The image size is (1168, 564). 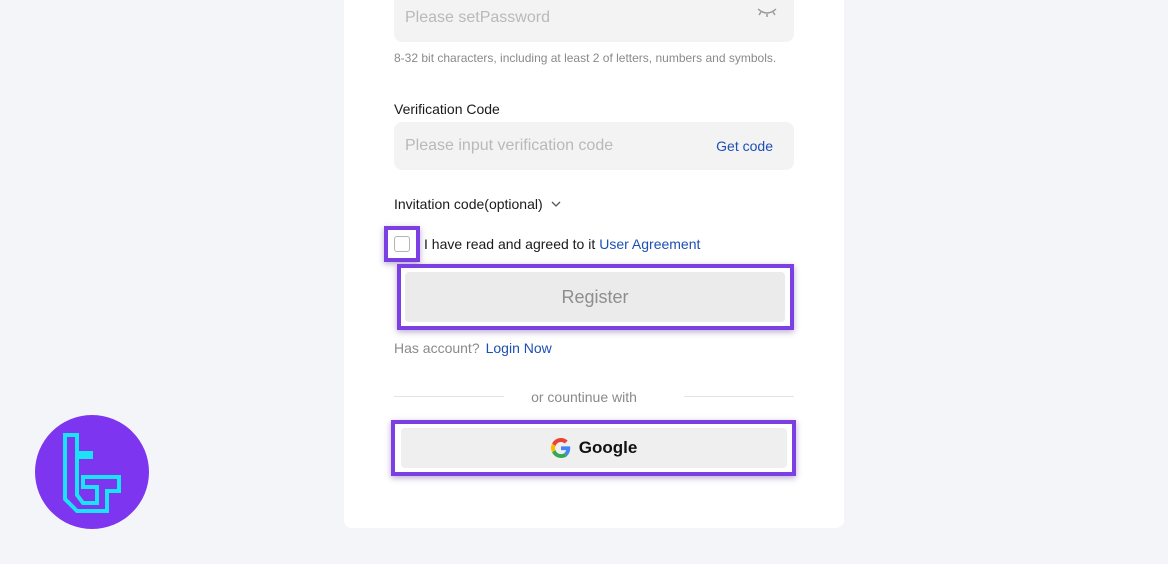 What do you see at coordinates (556, 204) in the screenshot?
I see `chevron-down-icon` at bounding box center [556, 204].